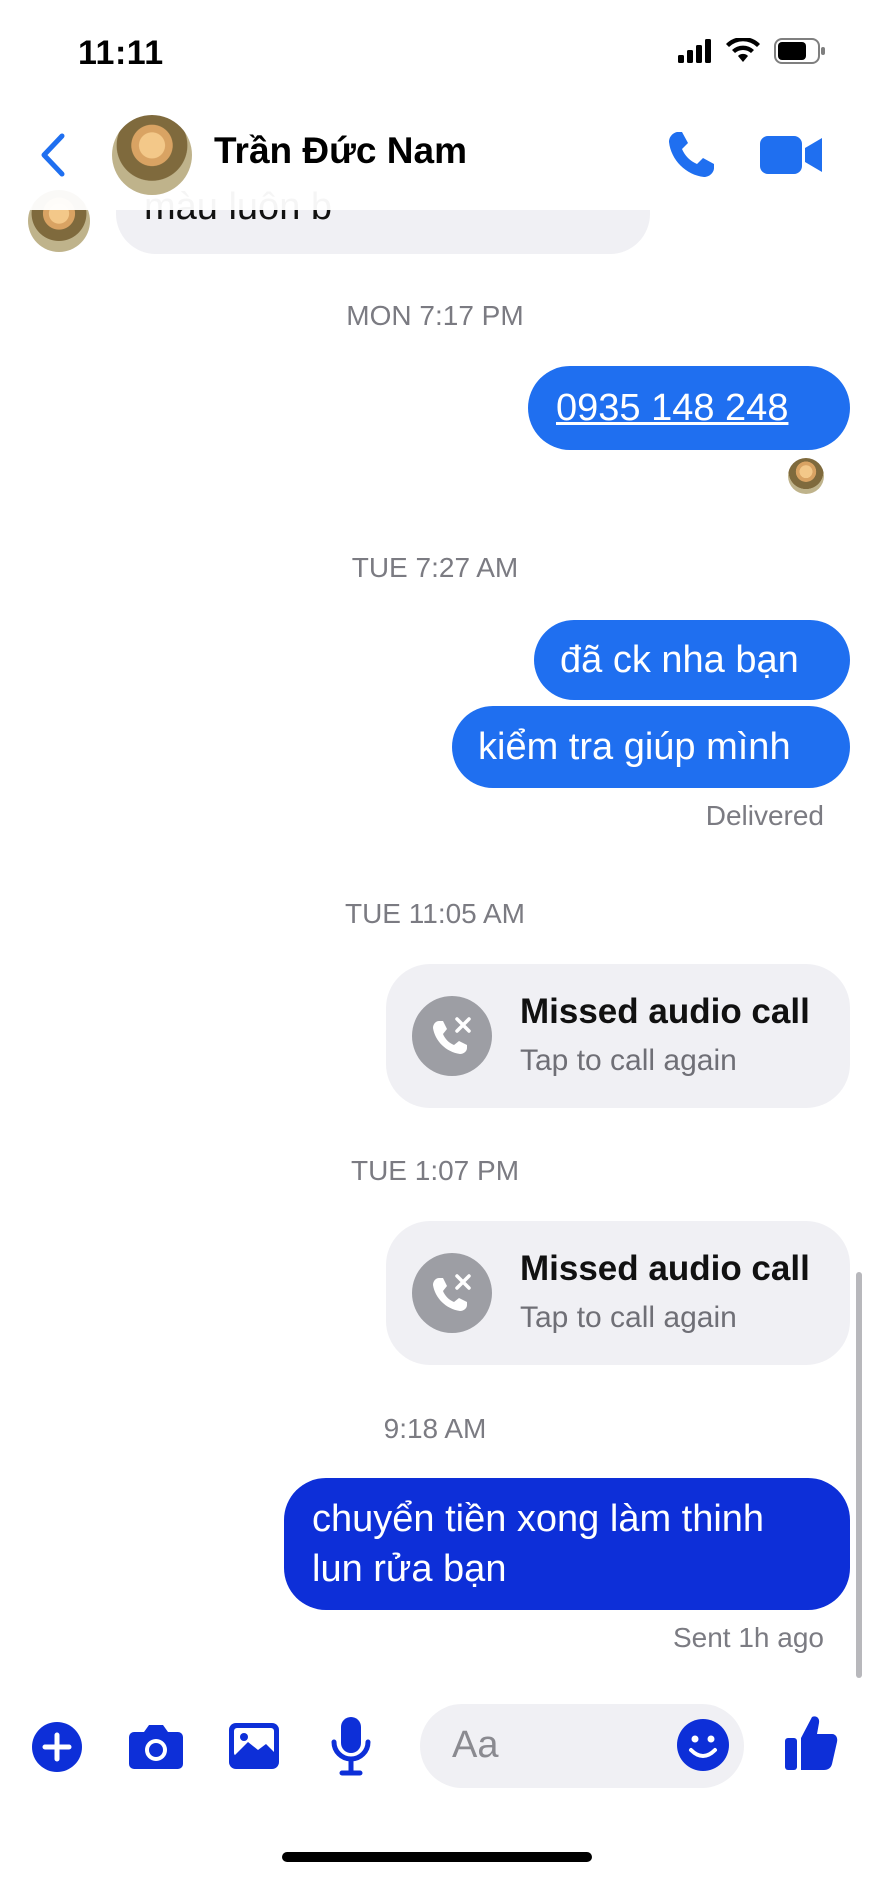 The width and height of the screenshot is (870, 1883). What do you see at coordinates (538, 1519) in the screenshot?
I see `message-text-line: chuyển tiền xong làm thinh` at bounding box center [538, 1519].